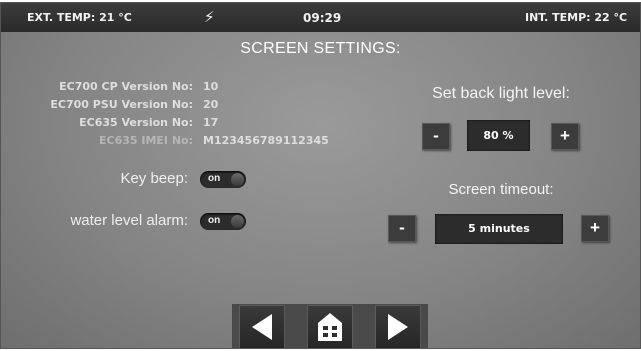 The height and width of the screenshot is (351, 641). What do you see at coordinates (501, 189) in the screenshot?
I see `screen-timeout-label: Screen timeout:` at bounding box center [501, 189].